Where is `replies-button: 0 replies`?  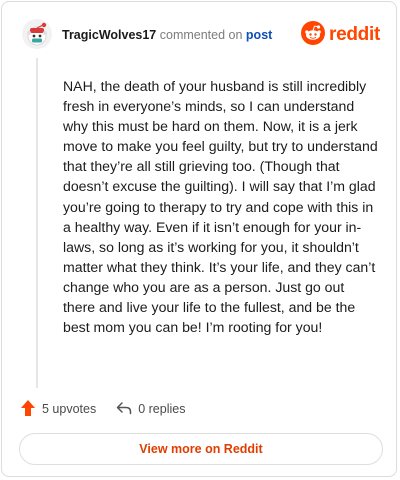 replies-button: 0 replies is located at coordinates (150, 409).